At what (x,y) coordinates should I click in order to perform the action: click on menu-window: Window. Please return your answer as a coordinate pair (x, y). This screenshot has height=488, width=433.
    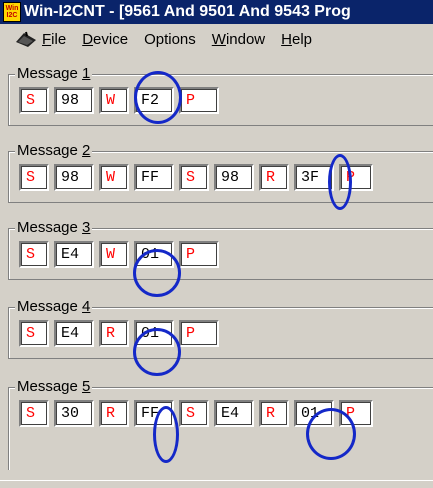
    Looking at the image, I should click on (238, 39).